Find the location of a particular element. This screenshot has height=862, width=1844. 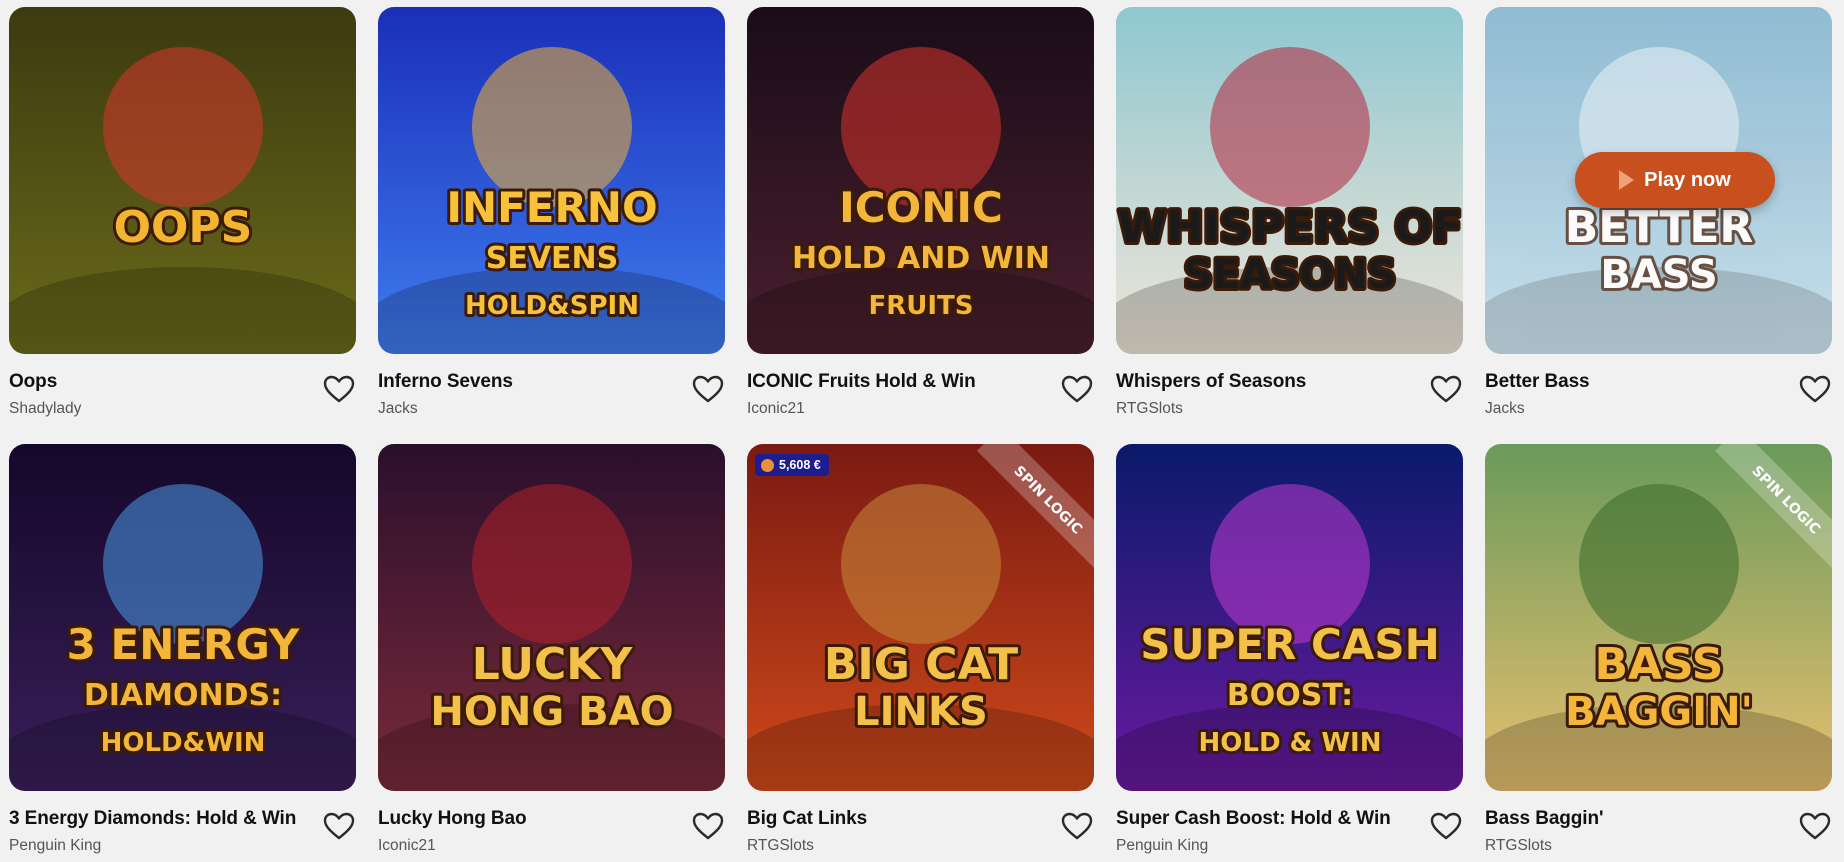

game-thumbnail: BETTER BETTER BASS BASS Play now is located at coordinates (1658, 180).